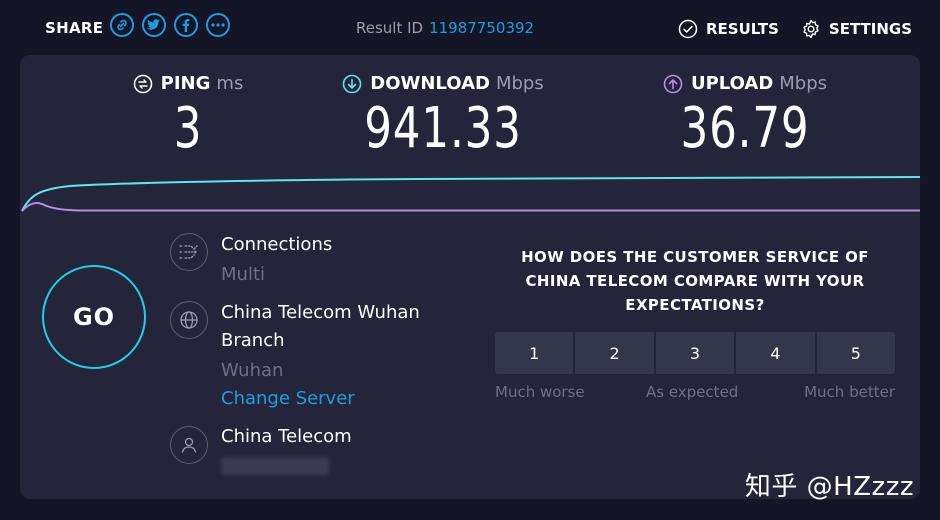 This screenshot has height=520, width=940. Describe the element at coordinates (352, 83) in the screenshot. I see `download-arrow-icon` at that location.